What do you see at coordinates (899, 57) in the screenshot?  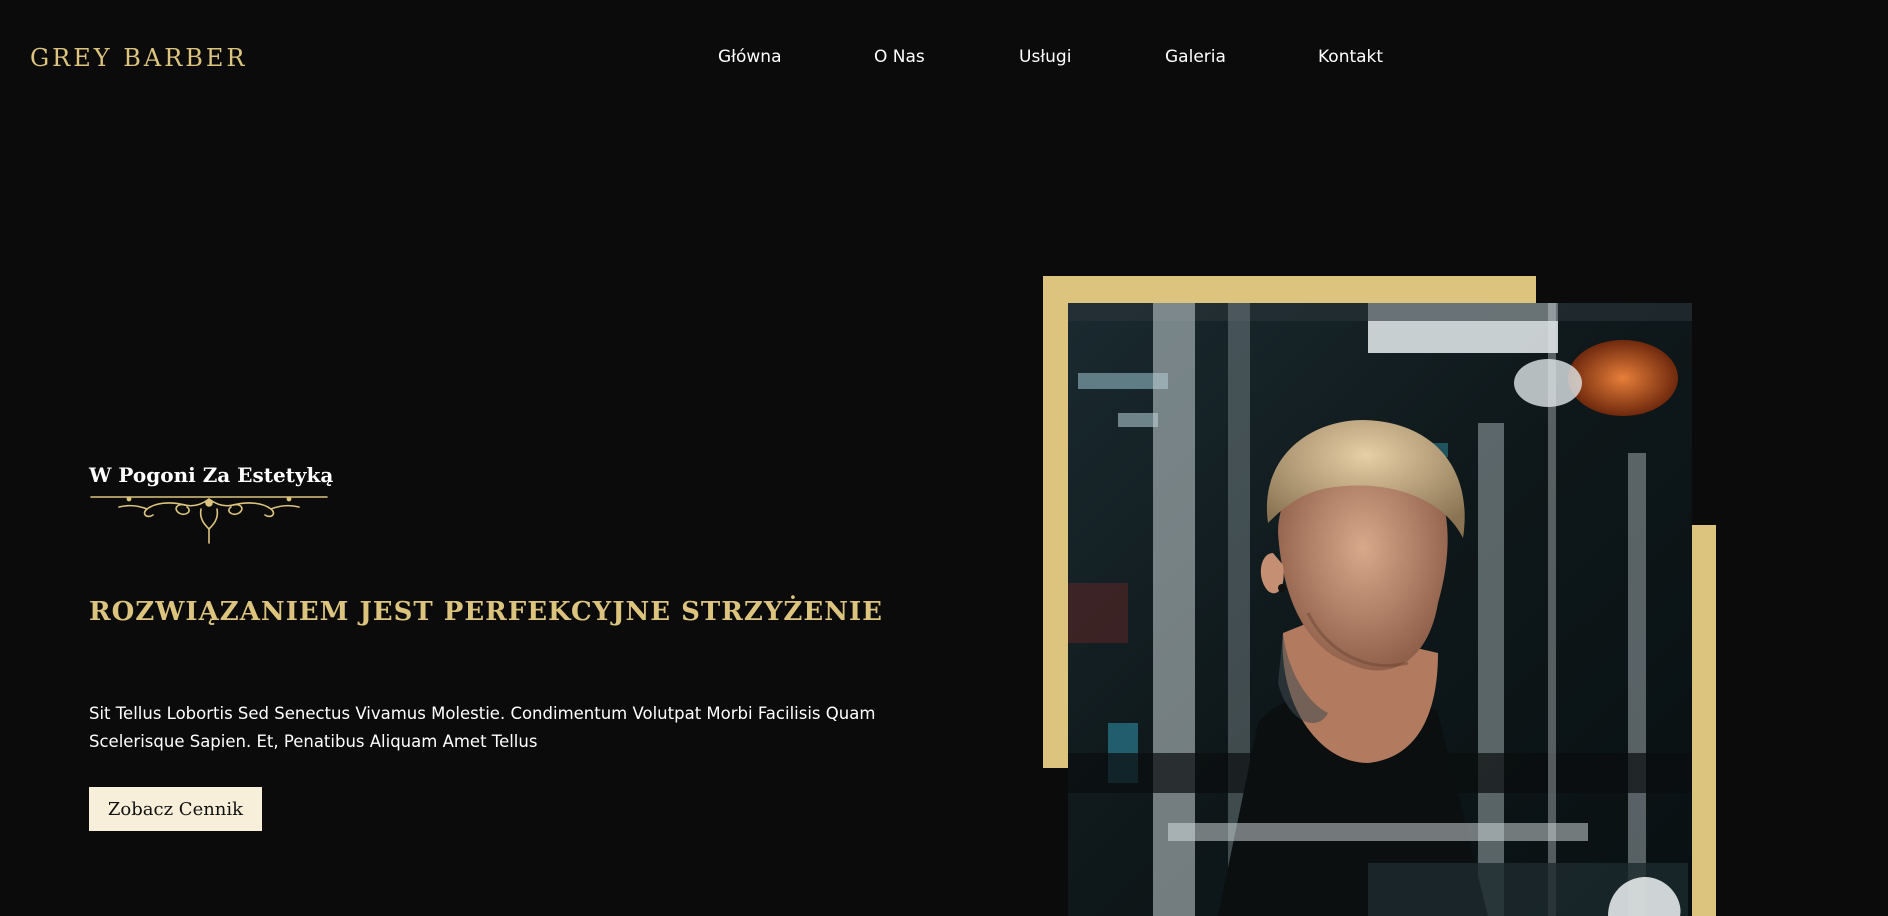 I see `nav-item-o-nas: O Nas` at bounding box center [899, 57].